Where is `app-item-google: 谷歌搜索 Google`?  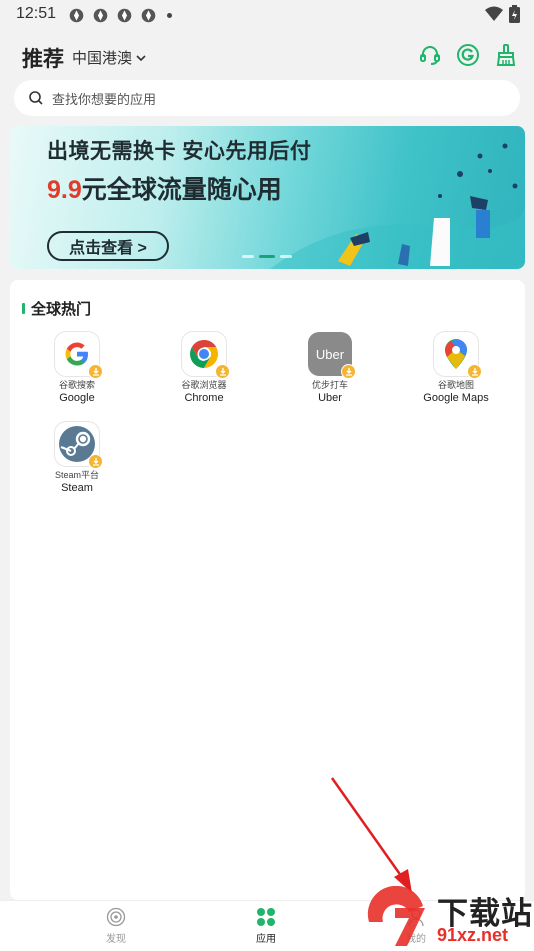
app-item-google: 谷歌搜索 Google is located at coordinates (77, 368).